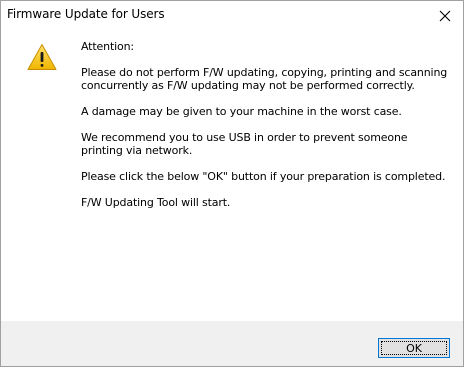 Image resolution: width=464 pixels, height=367 pixels. What do you see at coordinates (232, 343) in the screenshot?
I see `button-bar: OK` at bounding box center [232, 343].